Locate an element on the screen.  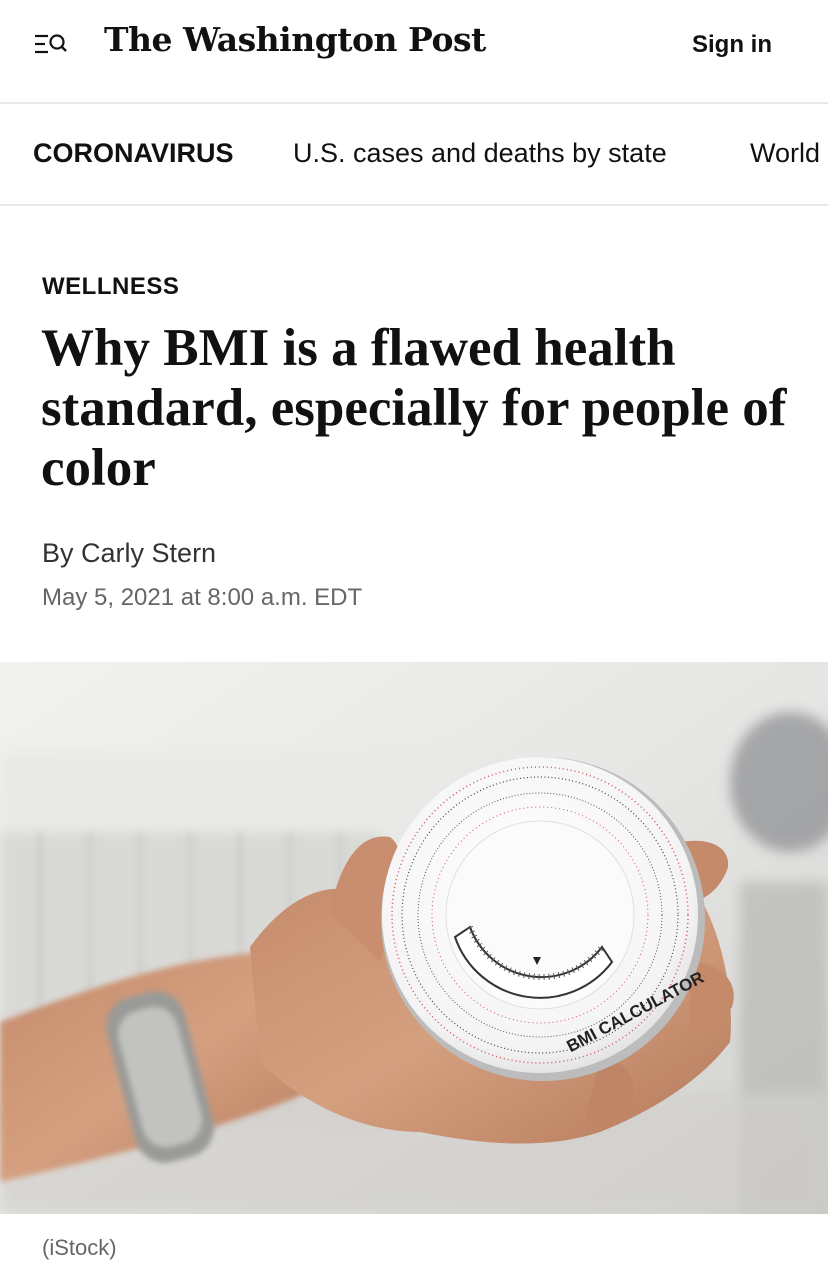
top-header: The Washington Post Sign in is located at coordinates (414, 52).